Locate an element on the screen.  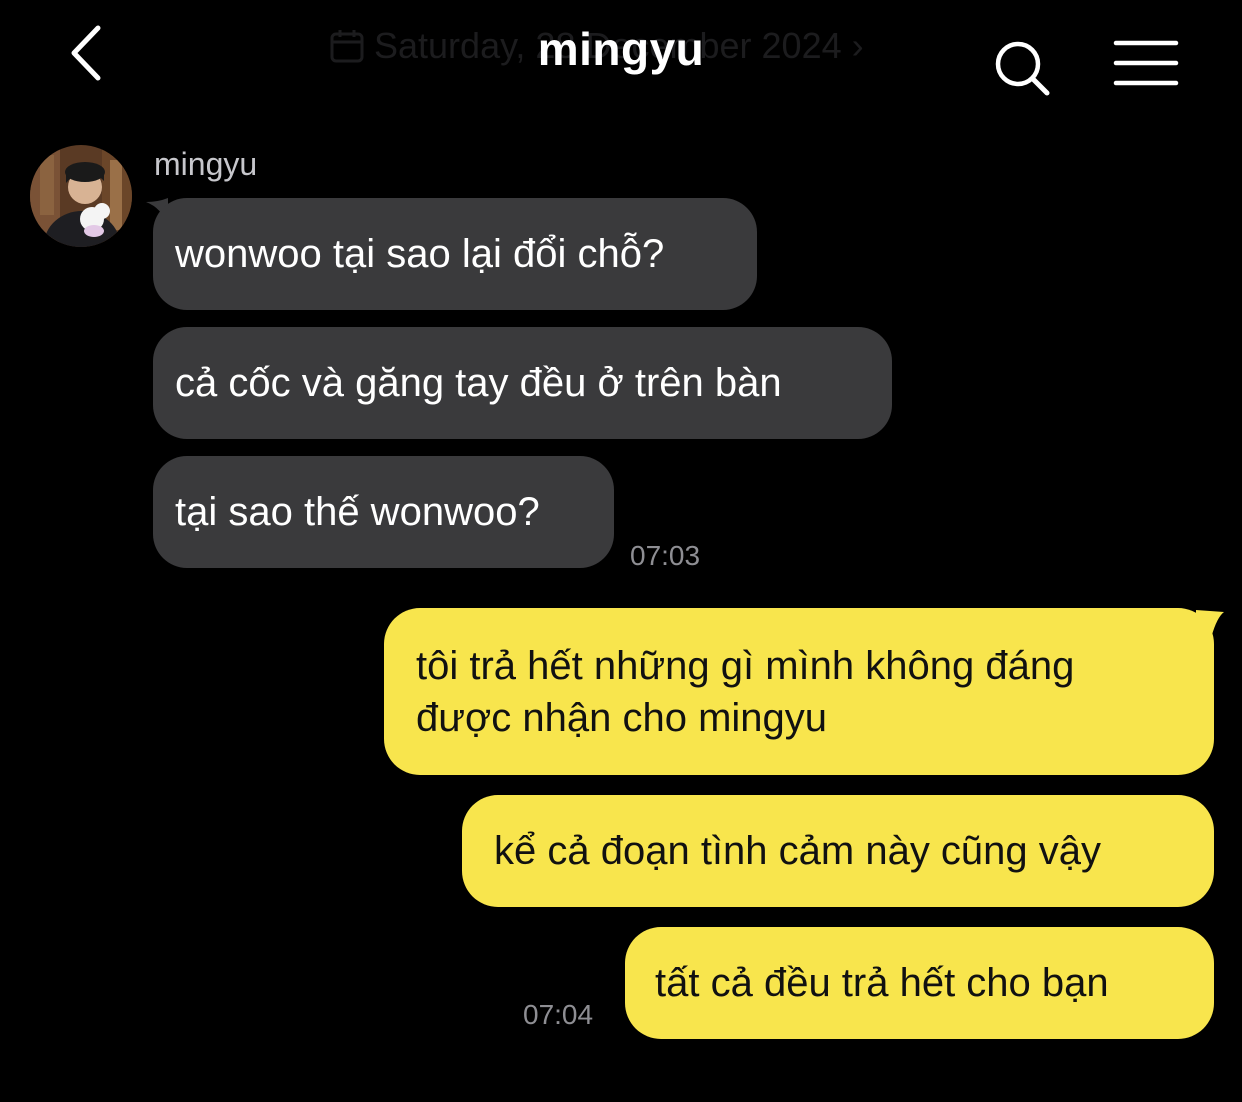
message-text-line: được nhận cho mingyu is located at coordinates (622, 718).